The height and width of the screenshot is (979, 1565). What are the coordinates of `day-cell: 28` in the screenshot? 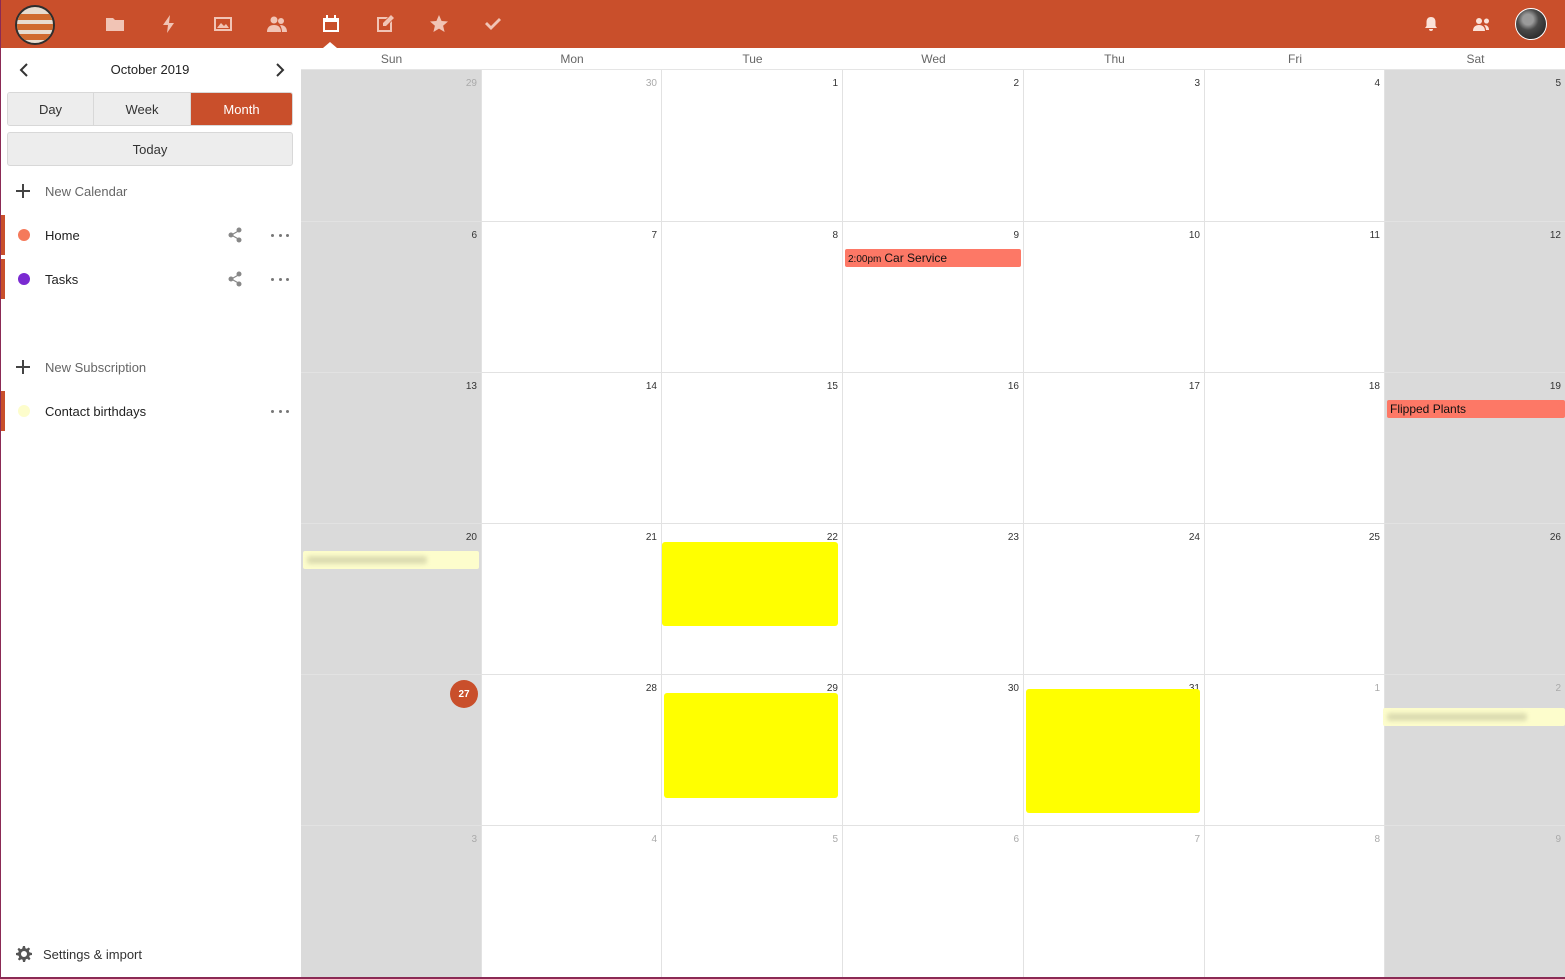 It's located at (572, 750).